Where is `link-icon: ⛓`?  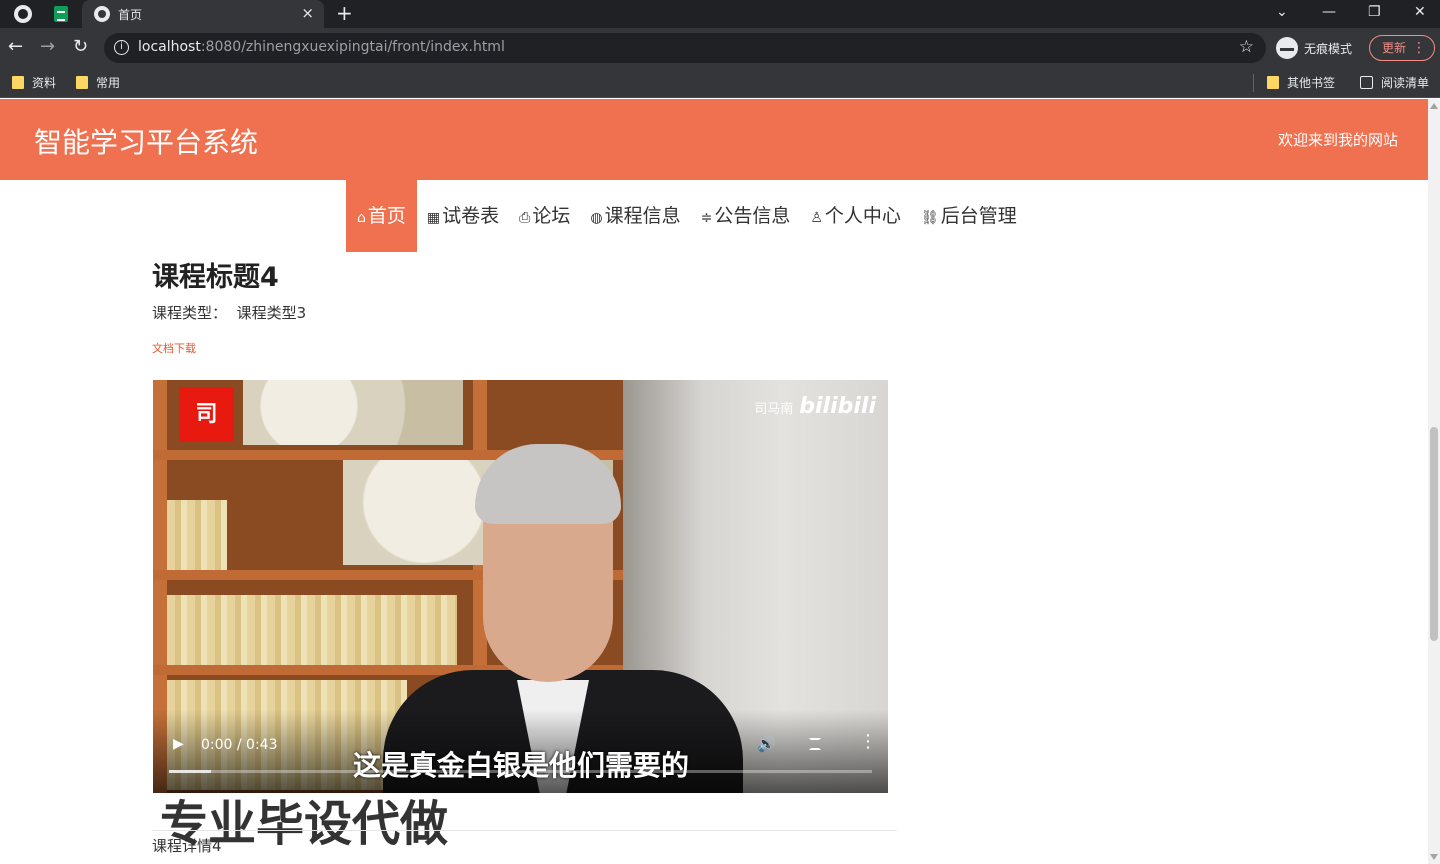
link-icon: ⛓ is located at coordinates (929, 218).